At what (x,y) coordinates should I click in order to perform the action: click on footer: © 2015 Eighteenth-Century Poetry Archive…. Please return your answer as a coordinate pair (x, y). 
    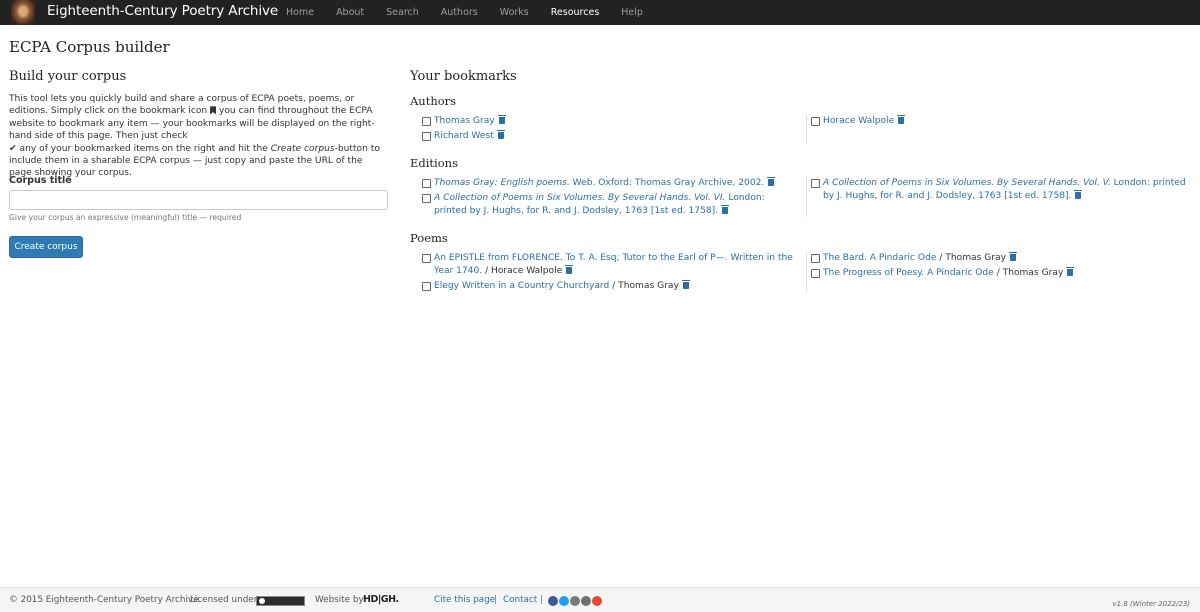
    Looking at the image, I should click on (600, 599).